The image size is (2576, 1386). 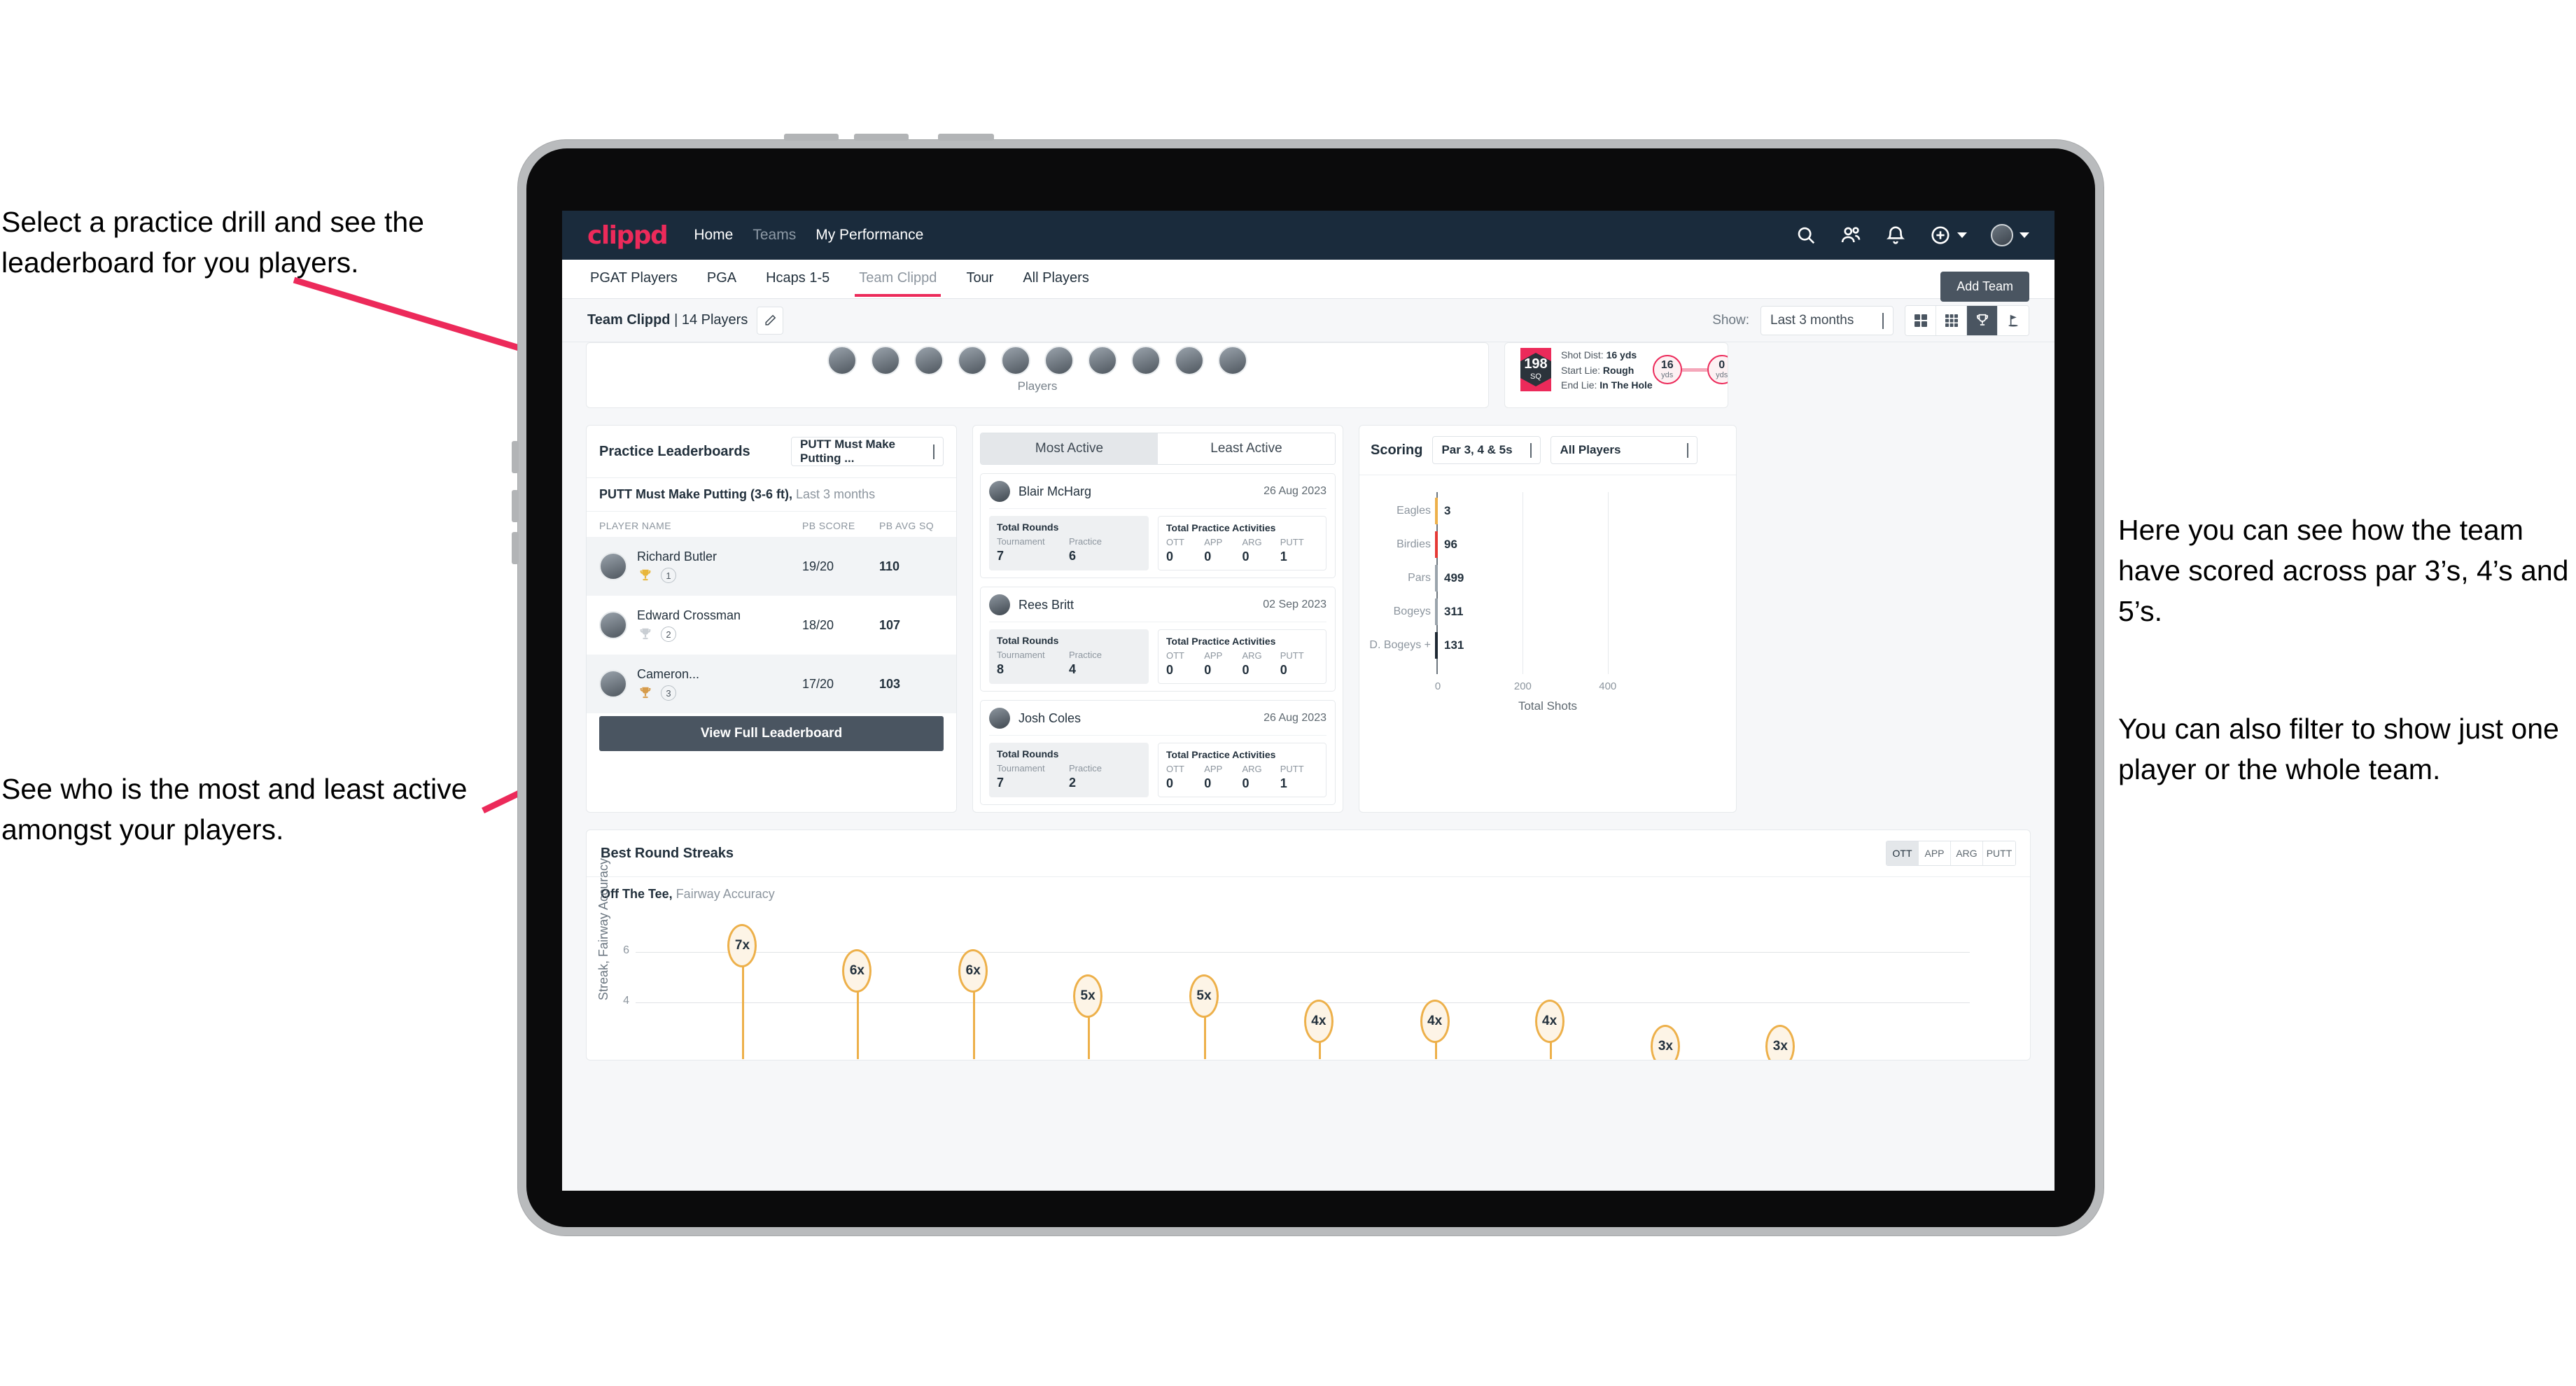 I want to click on tab-all-players: All Players, so click(x=1055, y=279).